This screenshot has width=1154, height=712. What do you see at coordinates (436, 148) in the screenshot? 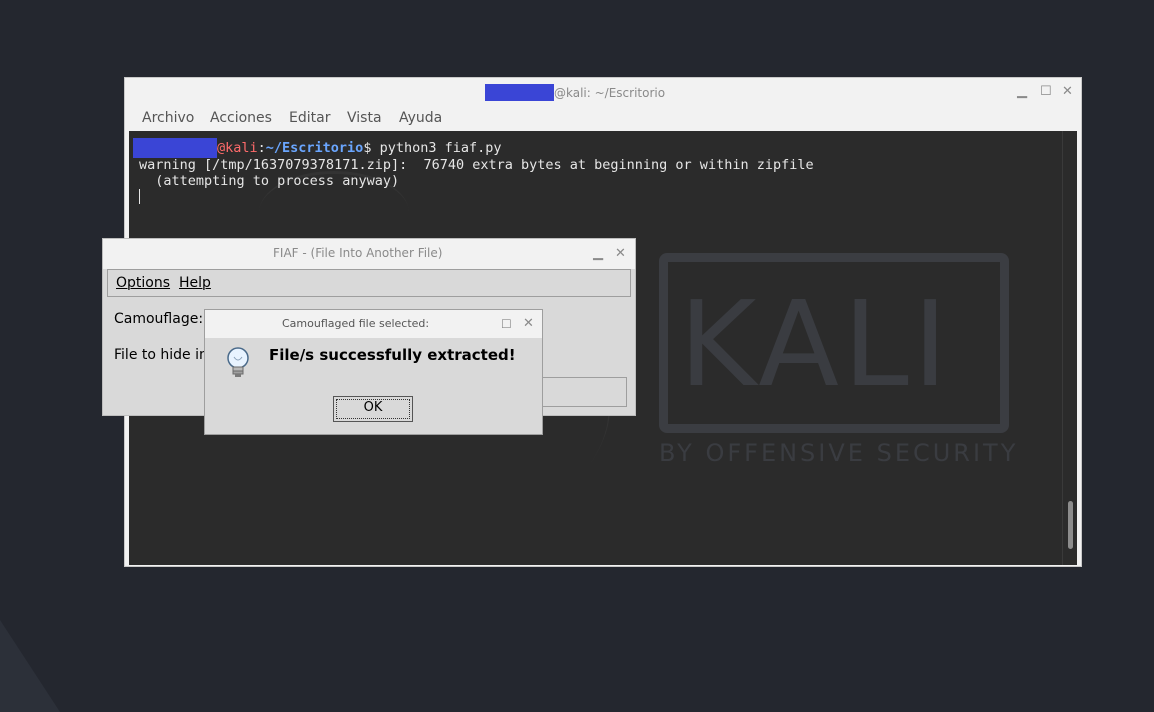
I see `command-text: python3 fiaf.py` at bounding box center [436, 148].